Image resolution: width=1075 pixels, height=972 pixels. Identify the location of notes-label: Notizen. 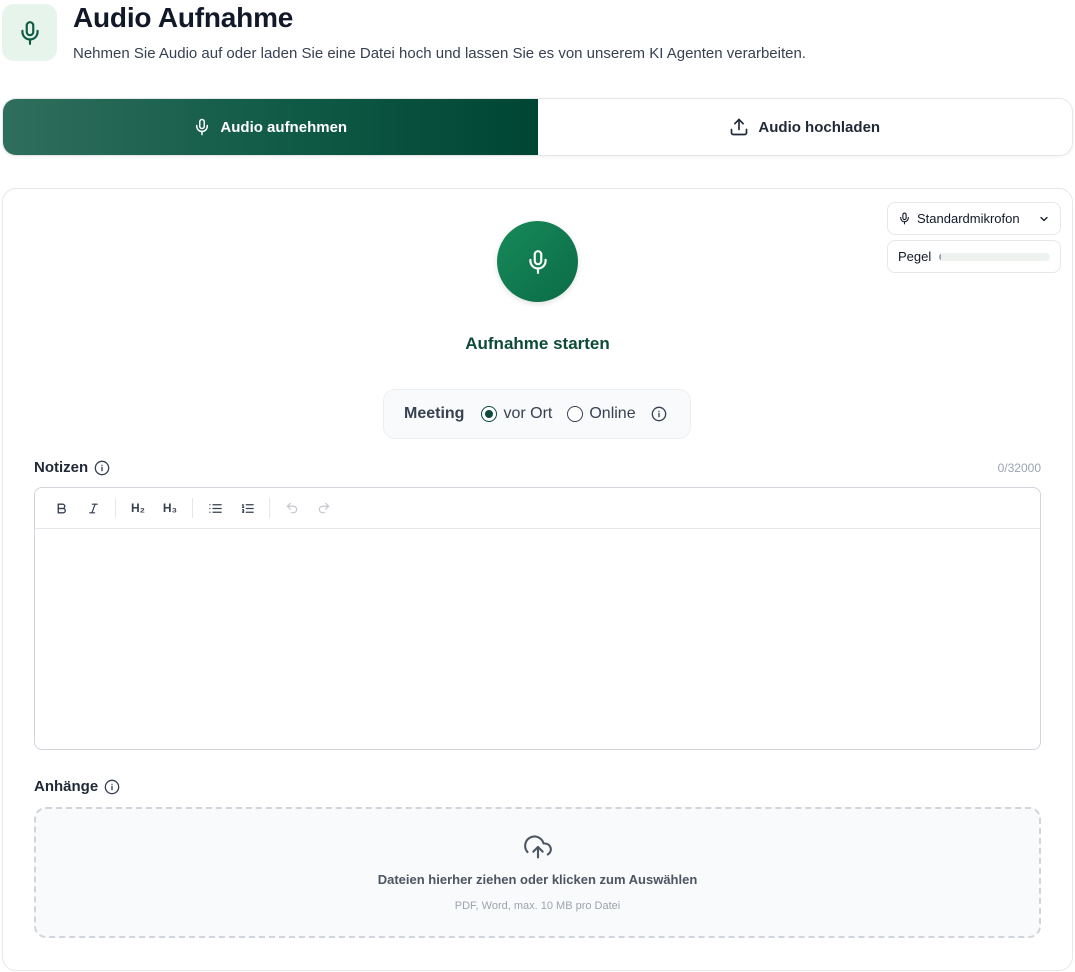
(72, 467).